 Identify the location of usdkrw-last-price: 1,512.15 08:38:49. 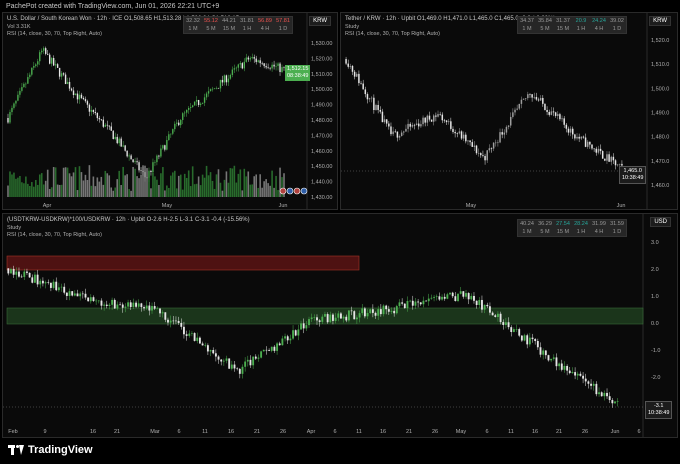
(298, 73).